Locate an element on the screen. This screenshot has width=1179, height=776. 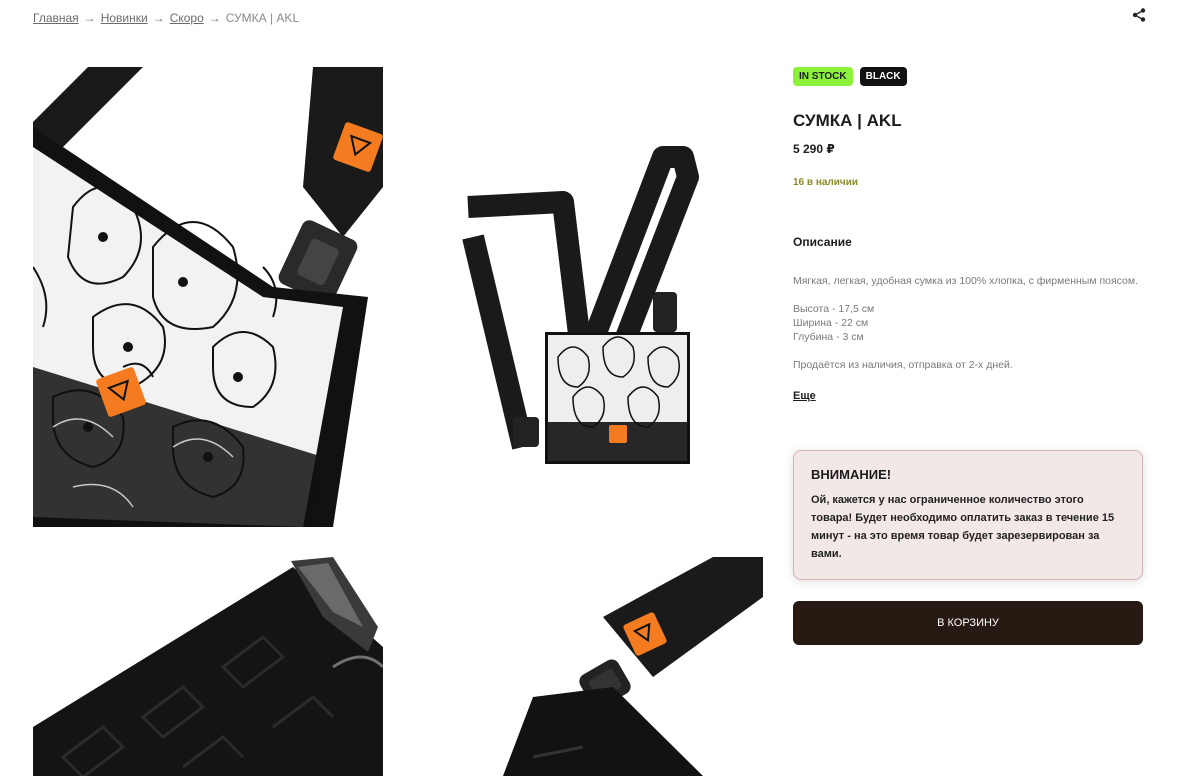
product-photo-strap is located at coordinates (208, 666).